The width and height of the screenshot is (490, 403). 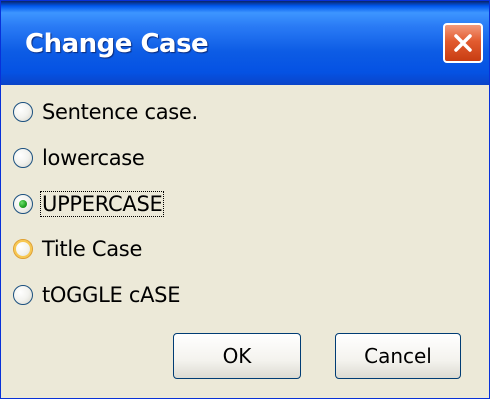 I want to click on option-uppercase: UPPERCASE, so click(x=89, y=204).